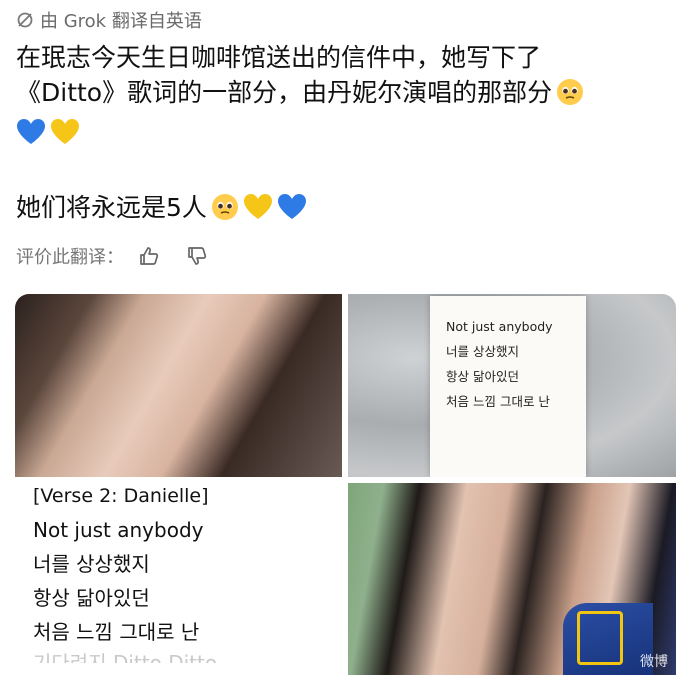 The height and width of the screenshot is (684, 690). I want to click on letter-line: Not just anybody, so click(499, 326).